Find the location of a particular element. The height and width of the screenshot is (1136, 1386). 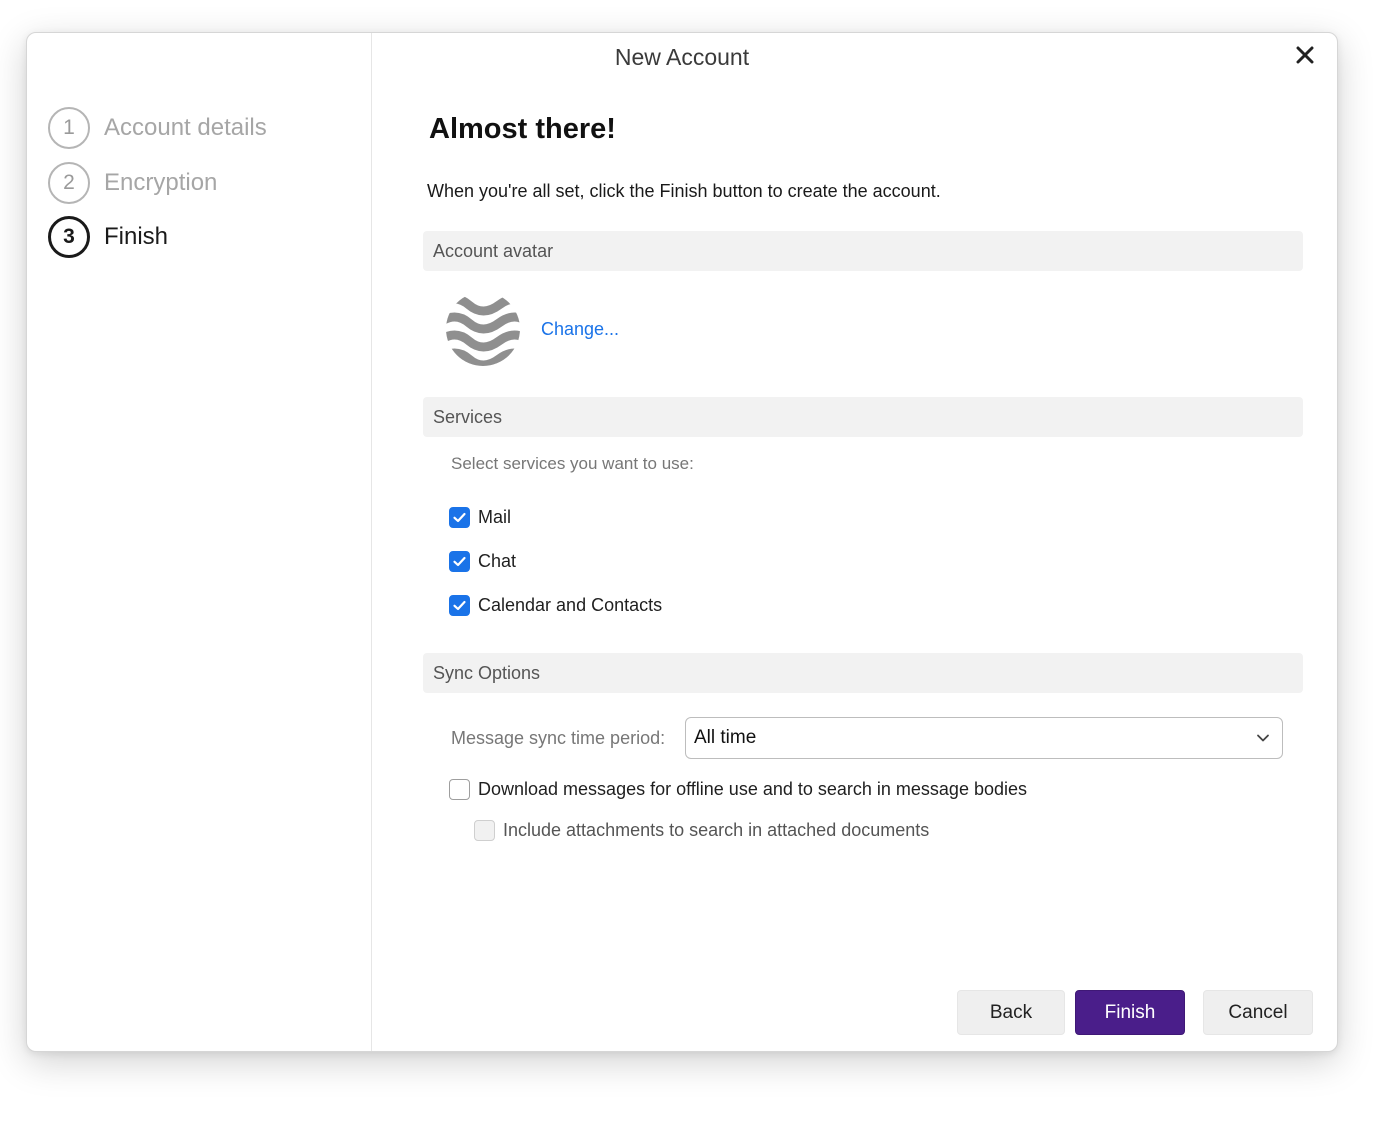

step-finish: 3 Finish is located at coordinates (108, 237).